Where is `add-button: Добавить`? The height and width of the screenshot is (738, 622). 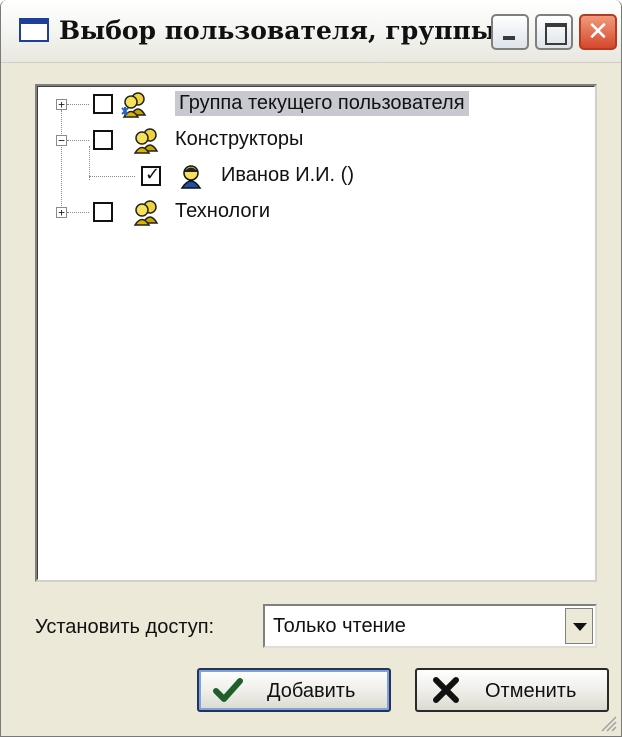
add-button: Добавить is located at coordinates (294, 690).